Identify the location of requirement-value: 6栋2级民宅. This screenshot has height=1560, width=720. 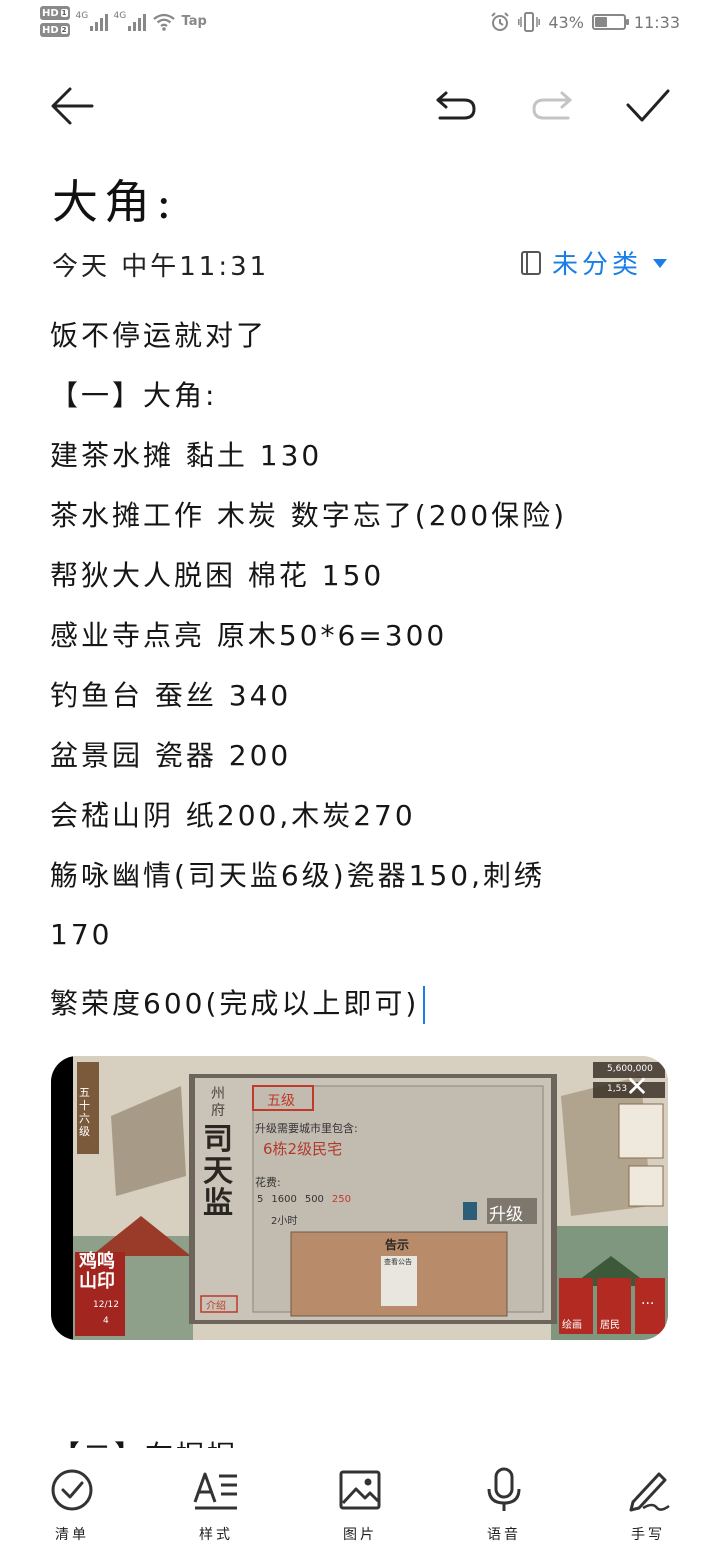
(303, 1149).